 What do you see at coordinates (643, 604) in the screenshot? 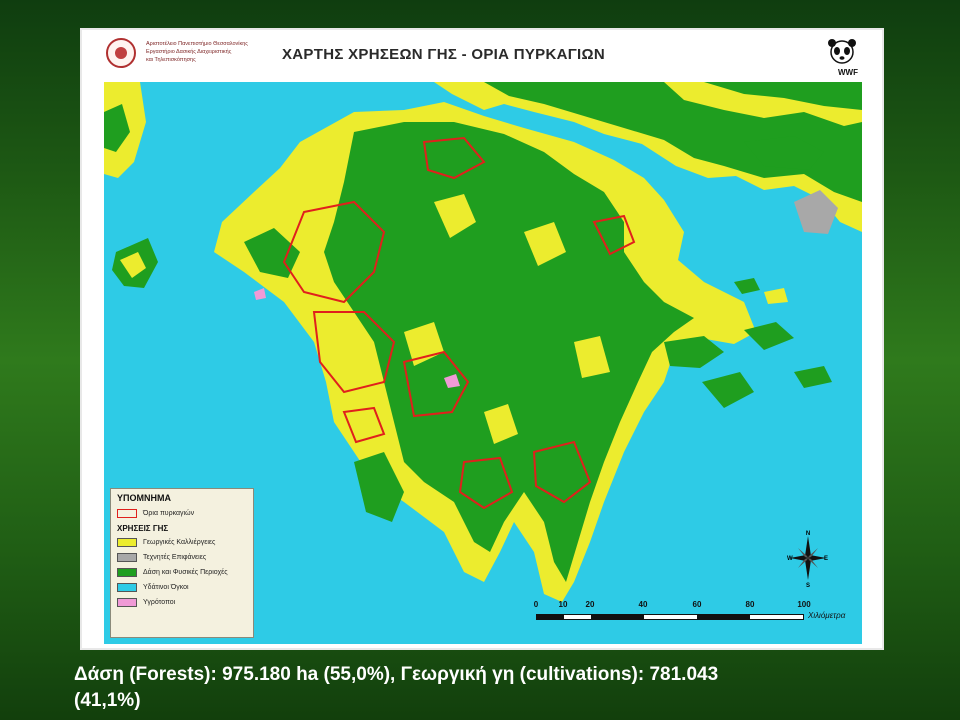
I see `scale-tick: 40` at bounding box center [643, 604].